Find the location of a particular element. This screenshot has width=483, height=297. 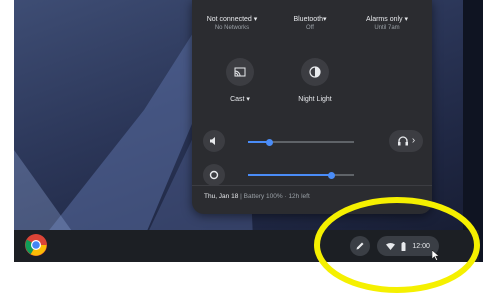

volume-slider-thumb is located at coordinates (269, 142).